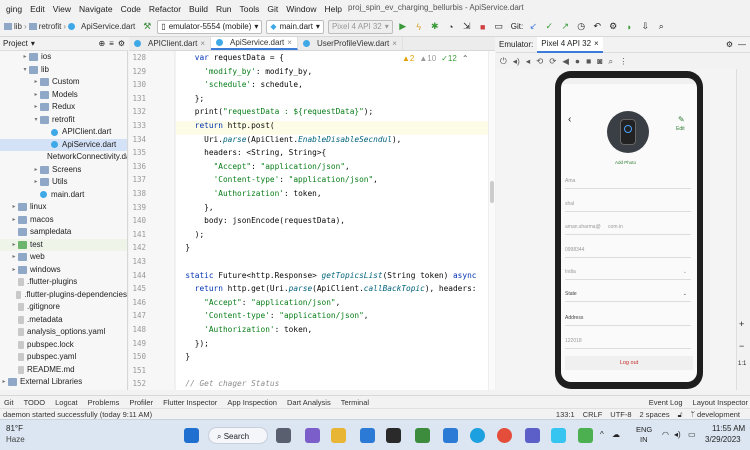 Image resolution: width=750 pixels, height=450 pixels. I want to click on git-update-icon: ↙, so click(533, 27).